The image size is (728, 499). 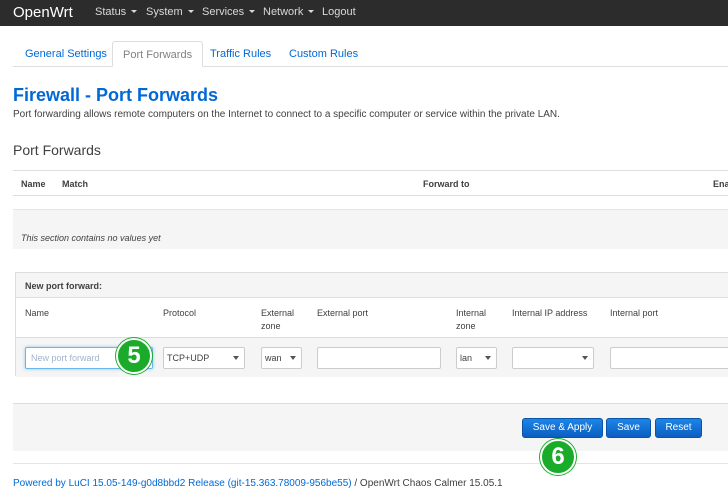 What do you see at coordinates (339, 12) in the screenshot?
I see `nav-logout: Logout` at bounding box center [339, 12].